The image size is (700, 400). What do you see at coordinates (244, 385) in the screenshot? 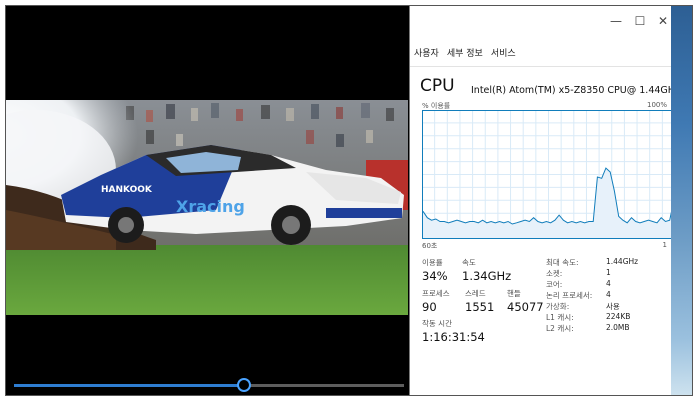
I see `seek-thumb` at bounding box center [244, 385].